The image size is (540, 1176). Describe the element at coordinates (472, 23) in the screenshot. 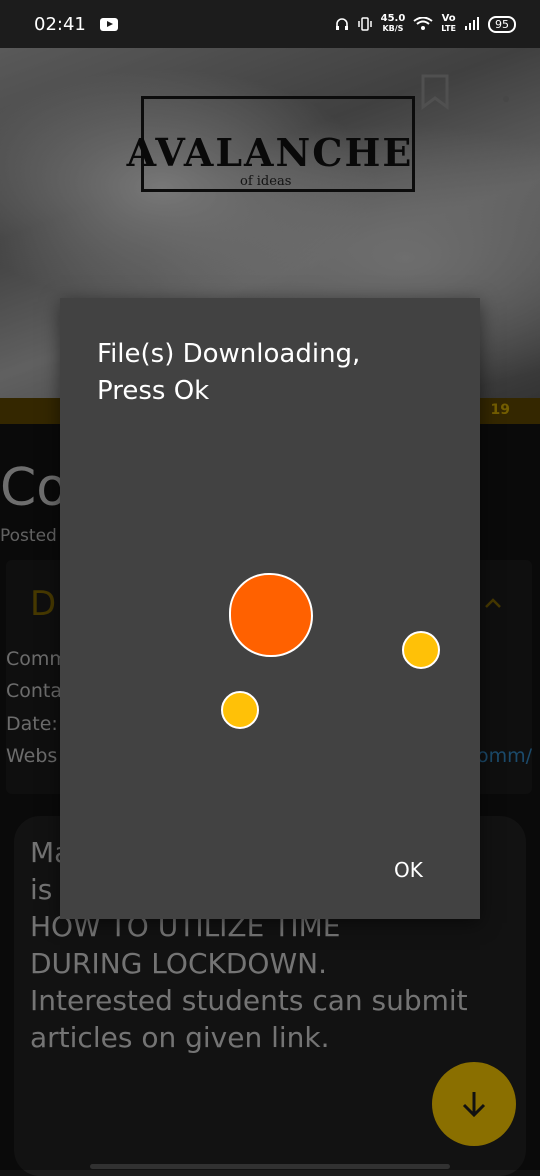

I see `signal-icon` at that location.